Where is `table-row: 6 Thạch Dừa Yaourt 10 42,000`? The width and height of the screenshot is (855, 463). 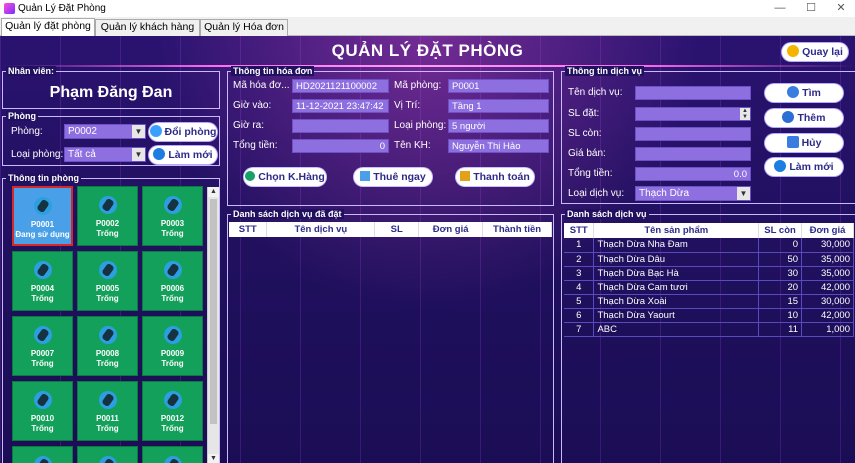
table-row: 6 Thạch Dừa Yaourt 10 42,000 is located at coordinates (709, 315).